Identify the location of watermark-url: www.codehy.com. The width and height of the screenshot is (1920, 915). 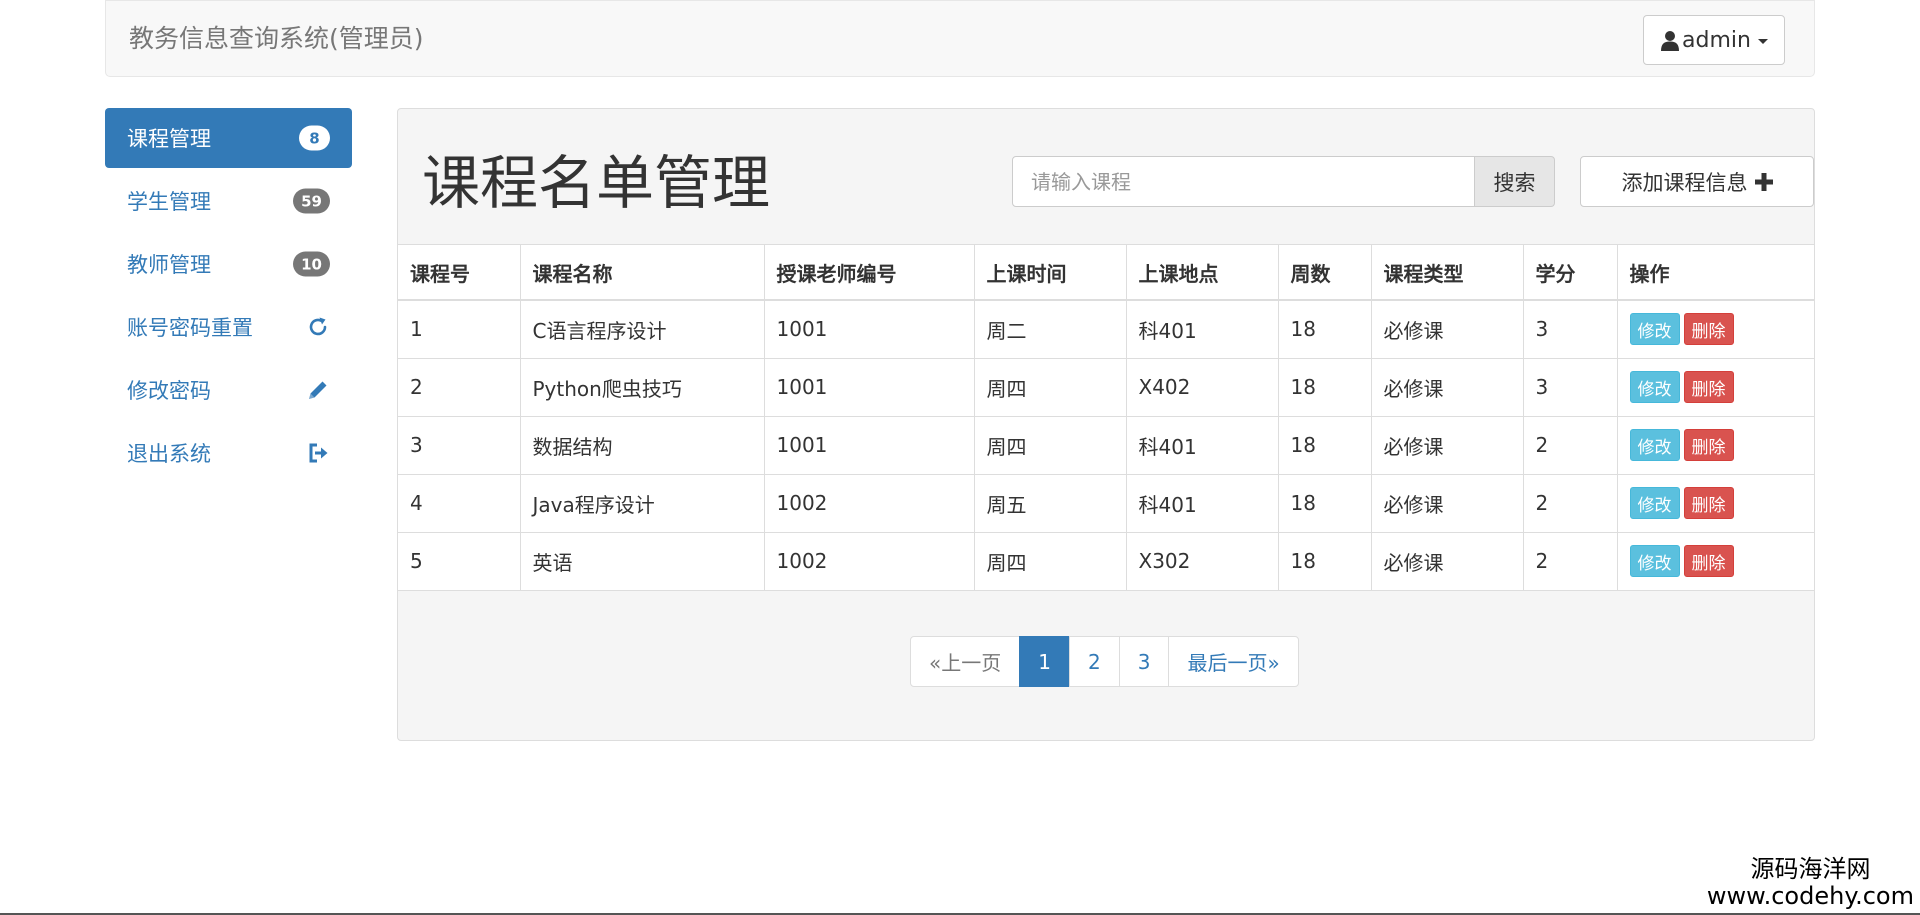
(1810, 896).